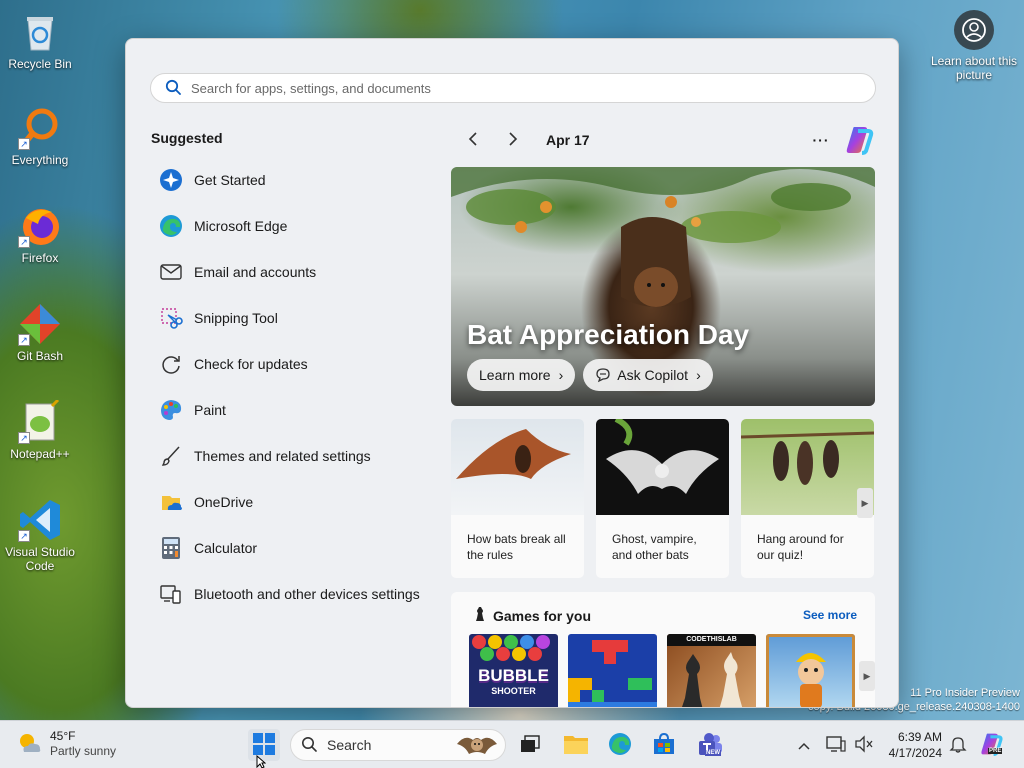  Describe the element at coordinates (40, 234) in the screenshot. I see `desktop-icon-firefox: ↗ Firefox` at that location.